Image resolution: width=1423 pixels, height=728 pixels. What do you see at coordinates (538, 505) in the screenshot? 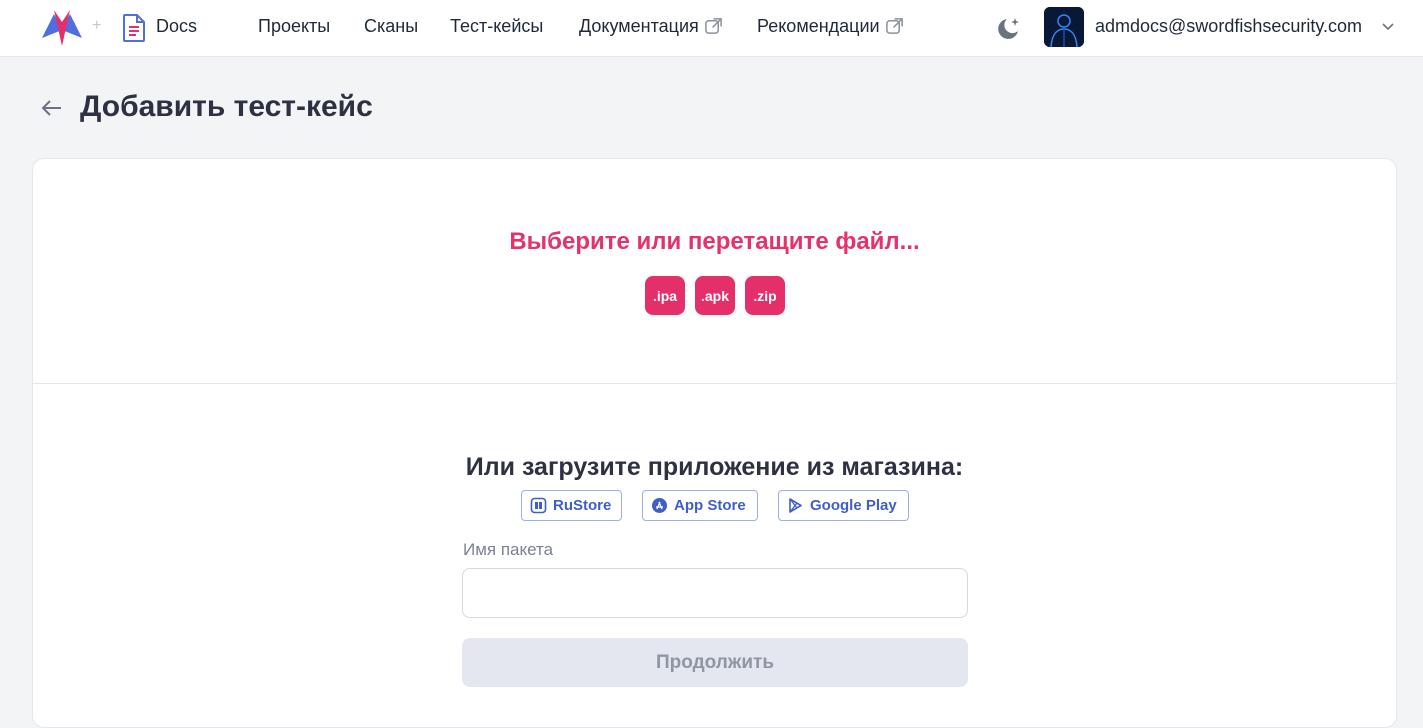
I see `rustore-icon` at bounding box center [538, 505].